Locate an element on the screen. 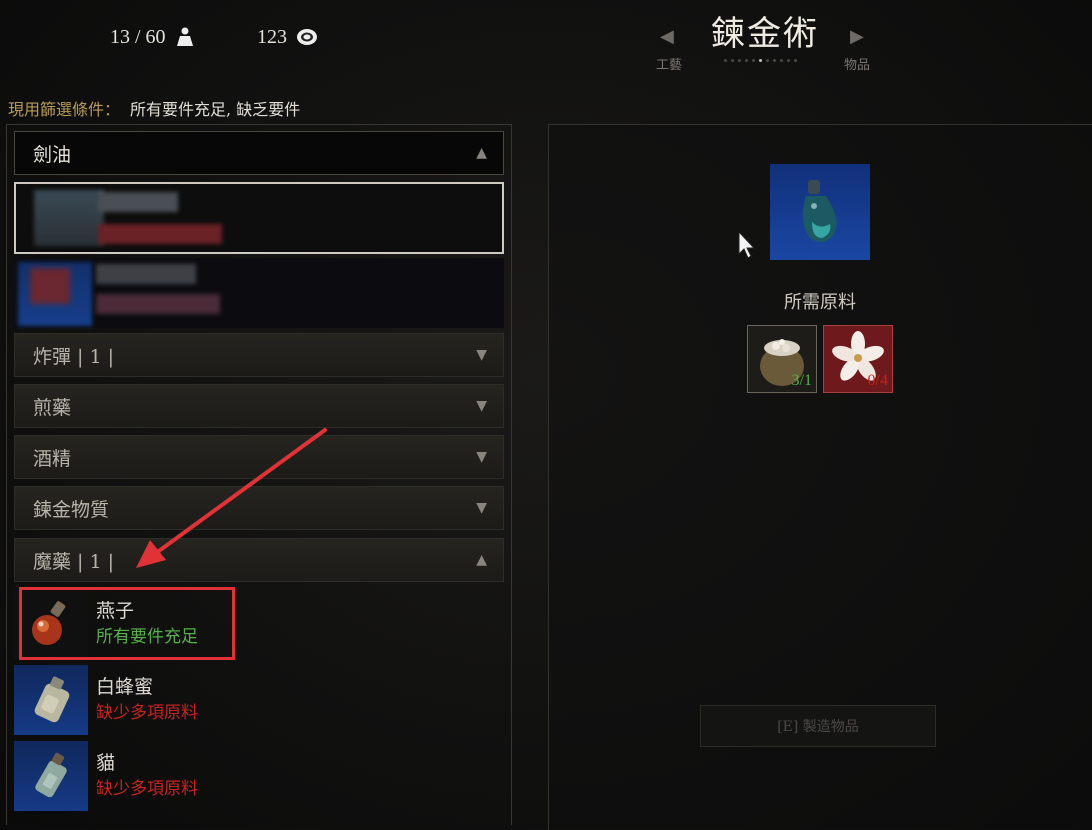  required-ingredients-label: 所需原料 is located at coordinates (820, 302).